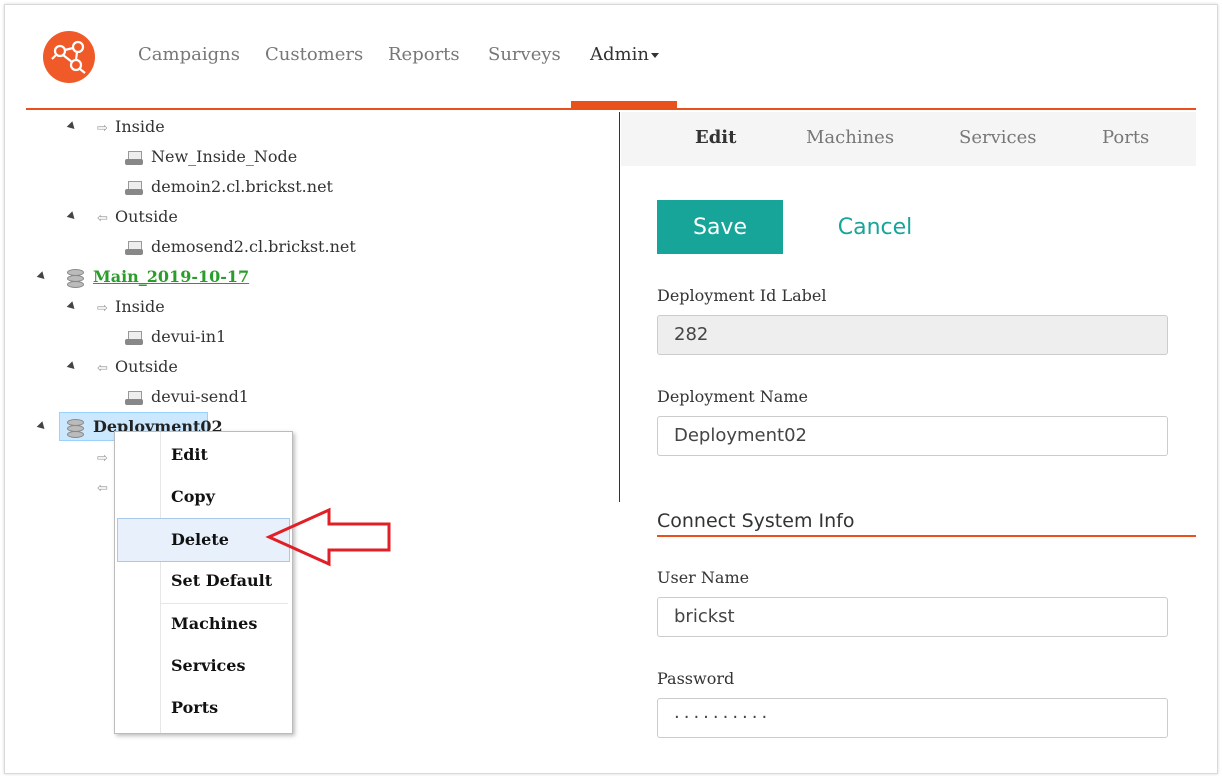 Image resolution: width=1222 pixels, height=778 pixels. What do you see at coordinates (314, 54) in the screenshot?
I see `nav-customers: Customers` at bounding box center [314, 54].